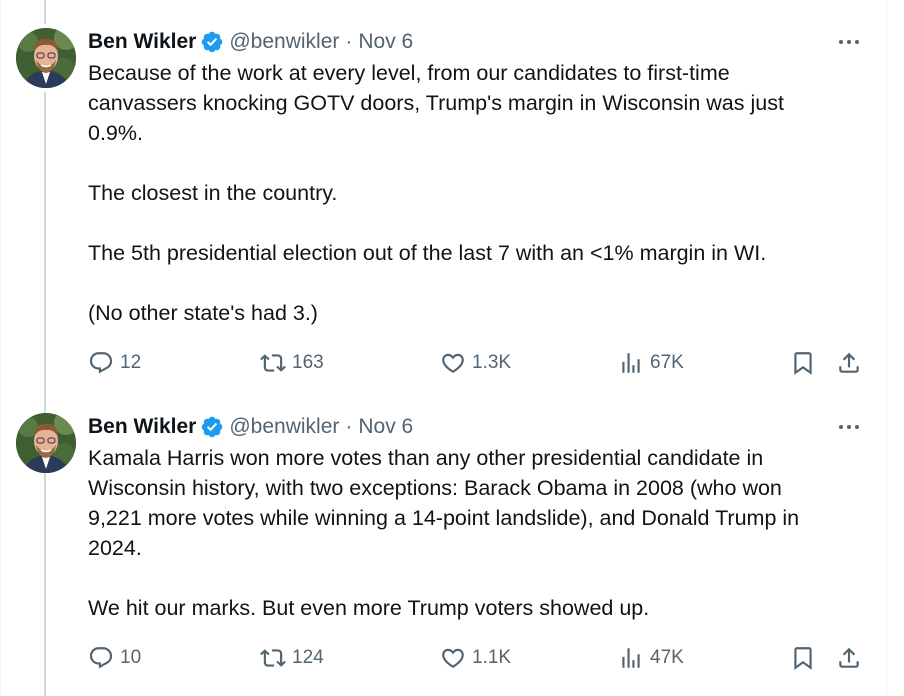  I want to click on view-count: 47K, so click(667, 657).